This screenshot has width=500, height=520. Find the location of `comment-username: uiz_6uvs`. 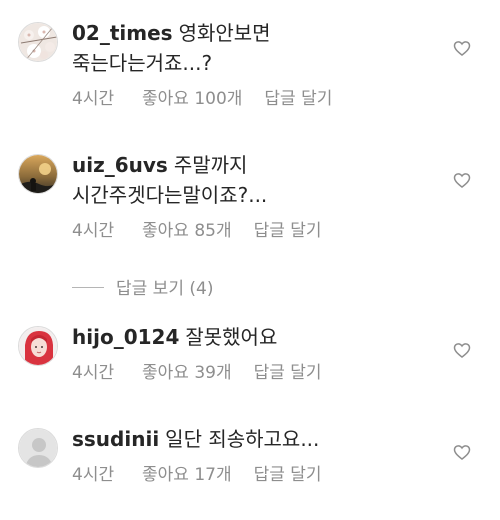

comment-username: uiz_6uvs is located at coordinates (120, 165).